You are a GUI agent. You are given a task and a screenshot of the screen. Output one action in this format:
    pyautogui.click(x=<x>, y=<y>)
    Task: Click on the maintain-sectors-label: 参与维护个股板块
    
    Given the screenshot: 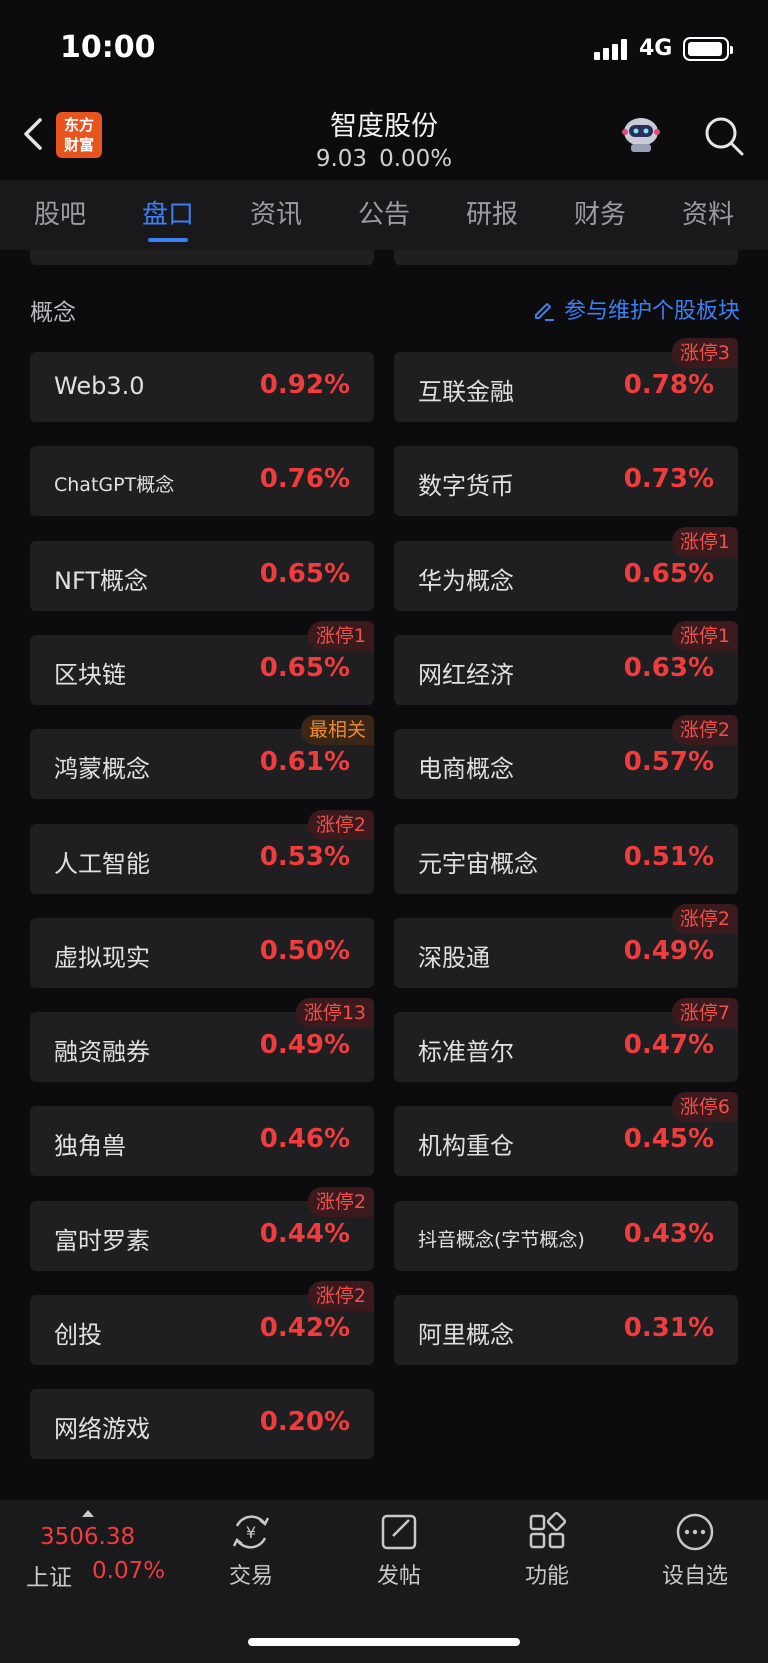 What is the action you would take?
    pyautogui.click(x=651, y=311)
    